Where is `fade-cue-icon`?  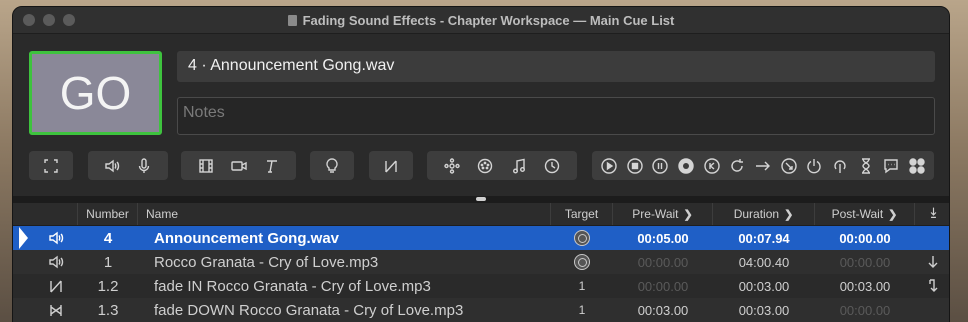 fade-cue-icon is located at coordinates (391, 166).